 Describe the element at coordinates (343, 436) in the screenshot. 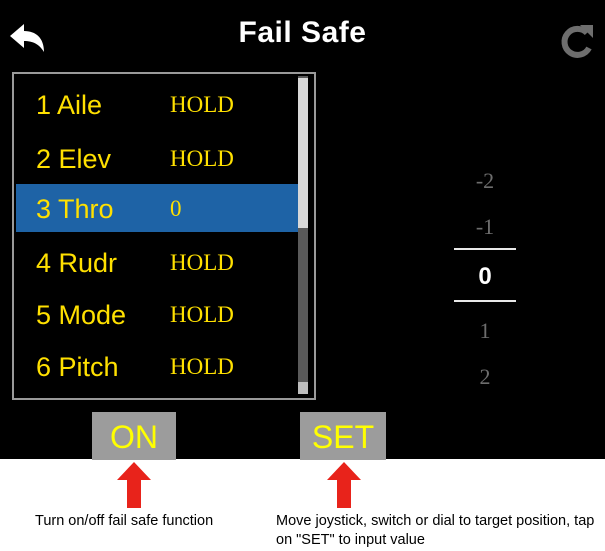

I see `set-button: SET` at that location.